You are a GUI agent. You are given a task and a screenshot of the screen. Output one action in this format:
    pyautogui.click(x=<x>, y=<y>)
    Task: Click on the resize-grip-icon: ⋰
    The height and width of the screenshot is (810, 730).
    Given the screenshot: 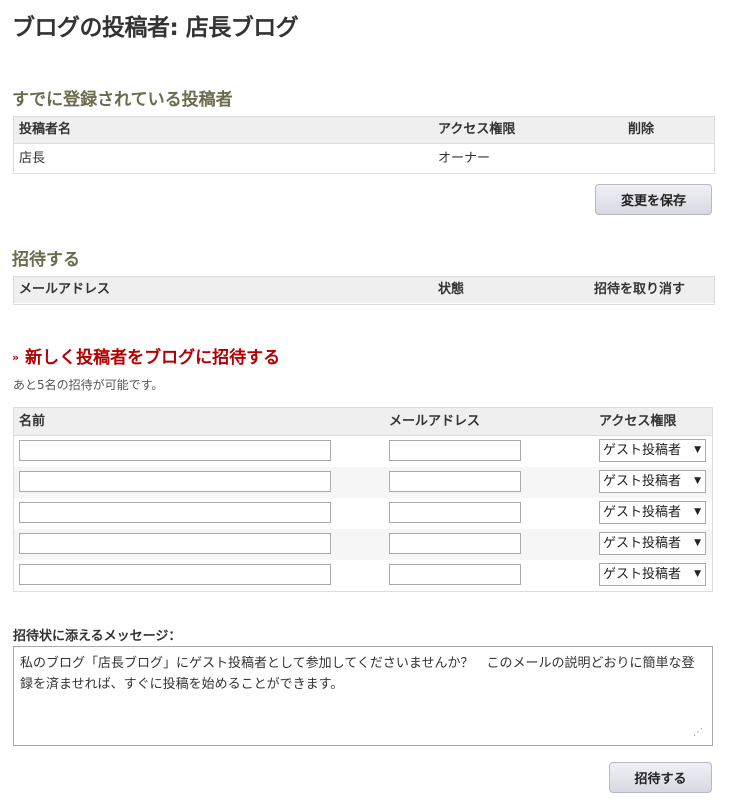 What is the action you would take?
    pyautogui.click(x=698, y=732)
    